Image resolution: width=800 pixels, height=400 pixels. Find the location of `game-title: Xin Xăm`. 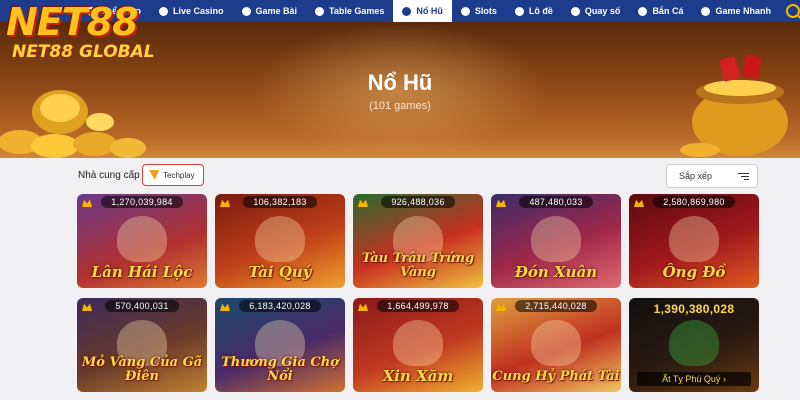

game-title: Xin Xăm is located at coordinates (418, 376).